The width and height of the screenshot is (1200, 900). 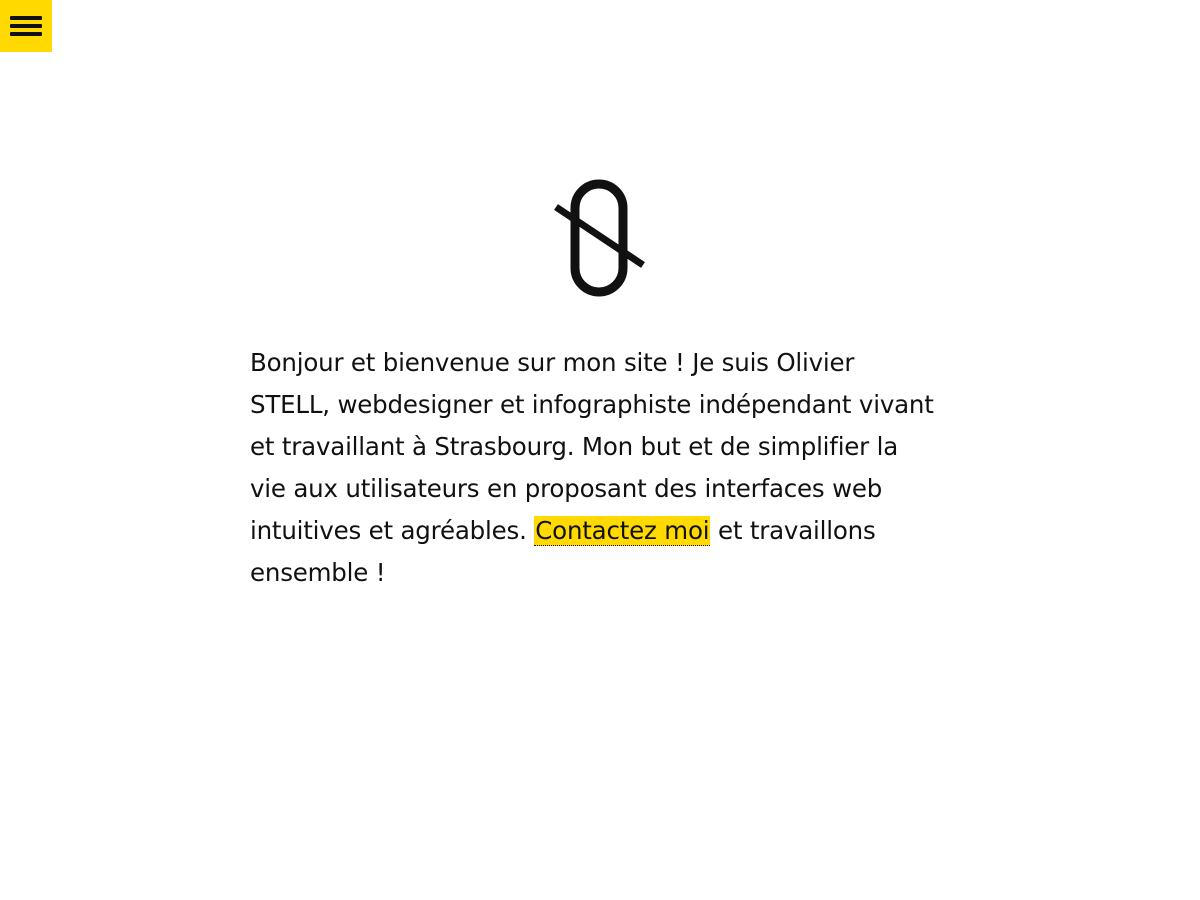 I want to click on contact-link: Contactez moi, so click(x=622, y=531).